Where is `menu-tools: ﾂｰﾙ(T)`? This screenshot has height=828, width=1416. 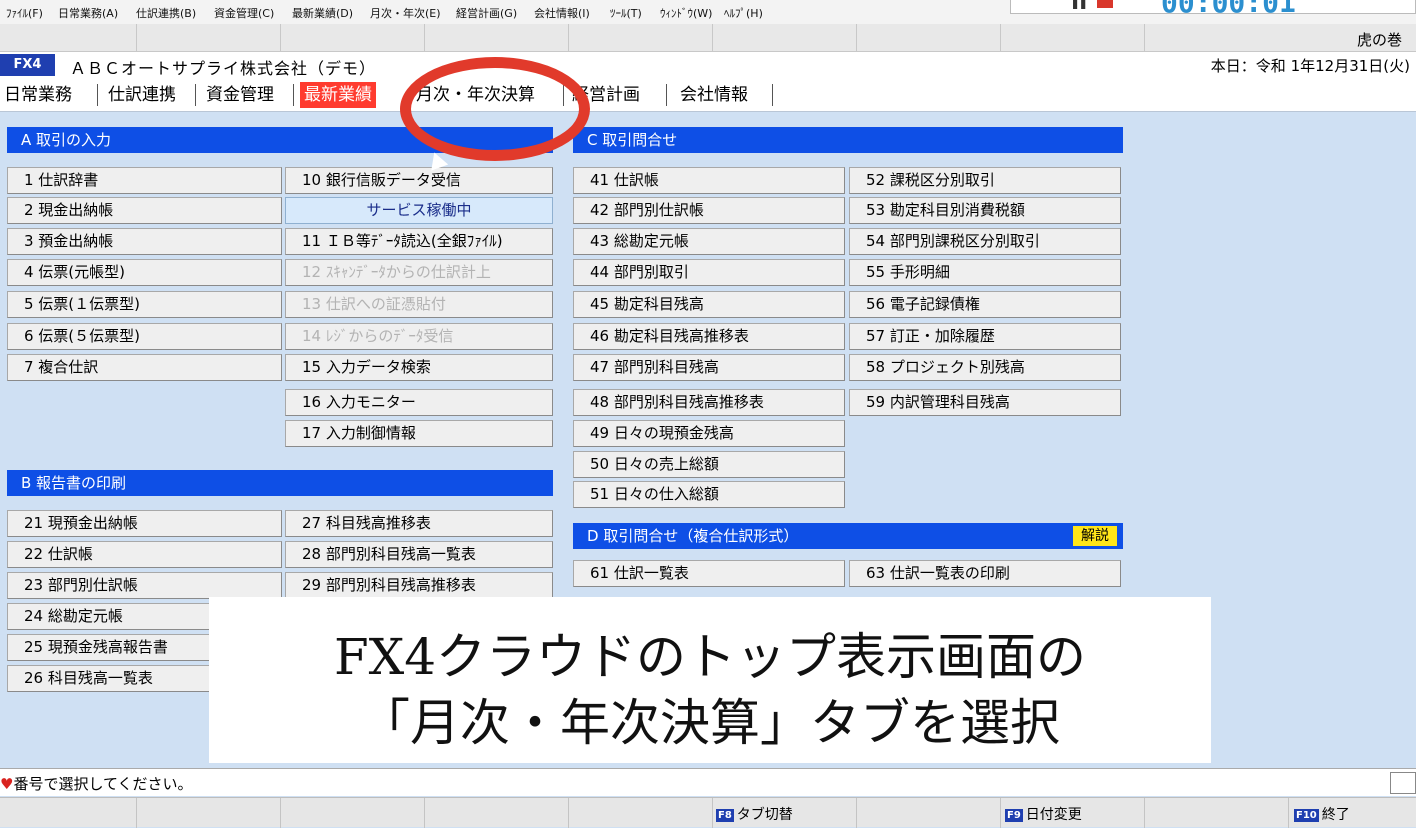
menu-tools: ﾂｰﾙ(T) is located at coordinates (626, 13).